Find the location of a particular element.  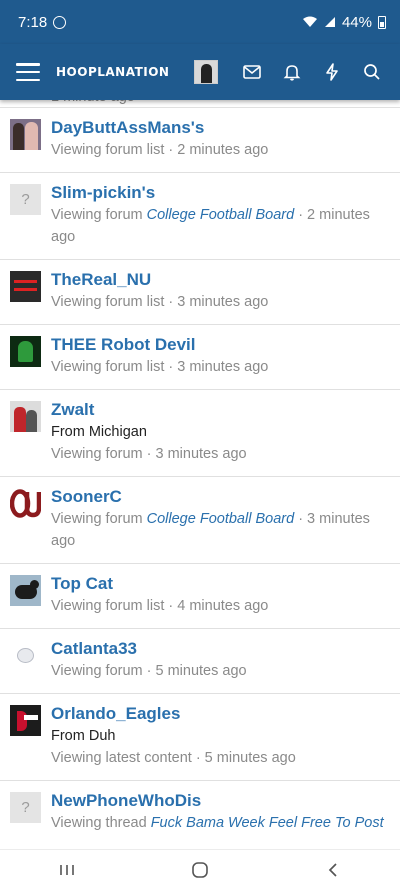

menu-icon is located at coordinates (28, 72).